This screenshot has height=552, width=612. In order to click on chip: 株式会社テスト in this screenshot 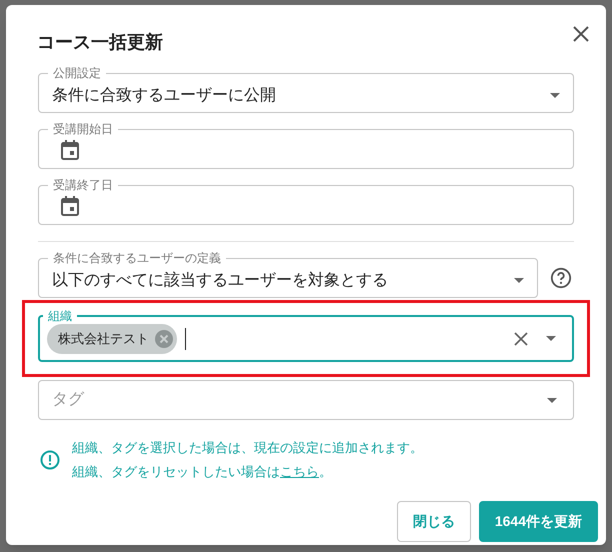, I will do `click(112, 339)`.